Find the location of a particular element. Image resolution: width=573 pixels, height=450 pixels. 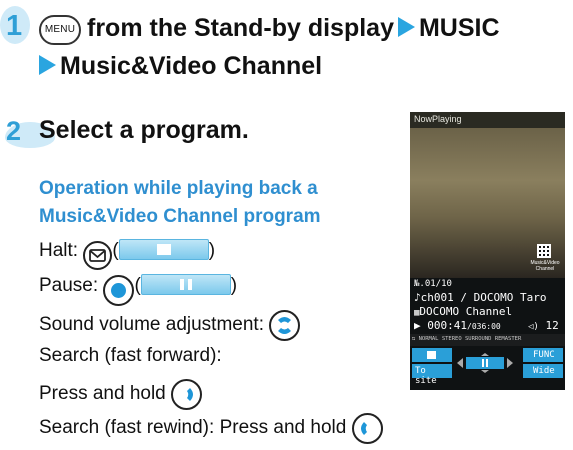

mail-key-icon is located at coordinates (98, 255).